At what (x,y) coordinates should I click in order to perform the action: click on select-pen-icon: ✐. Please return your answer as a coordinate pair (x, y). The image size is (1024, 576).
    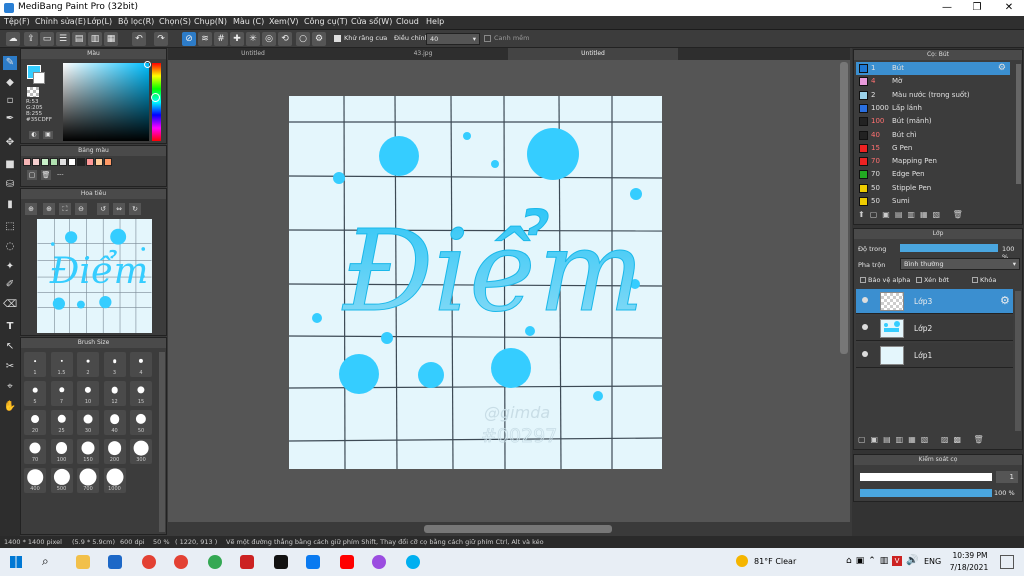
    Looking at the image, I should click on (10, 285).